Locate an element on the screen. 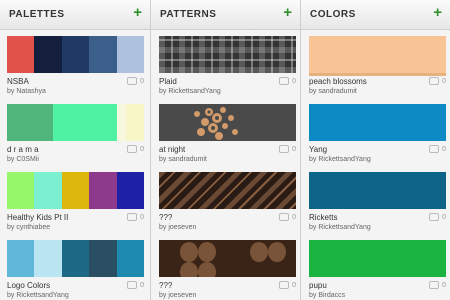 This screenshot has height=300, width=450. pattern-title: at night is located at coordinates (172, 149).